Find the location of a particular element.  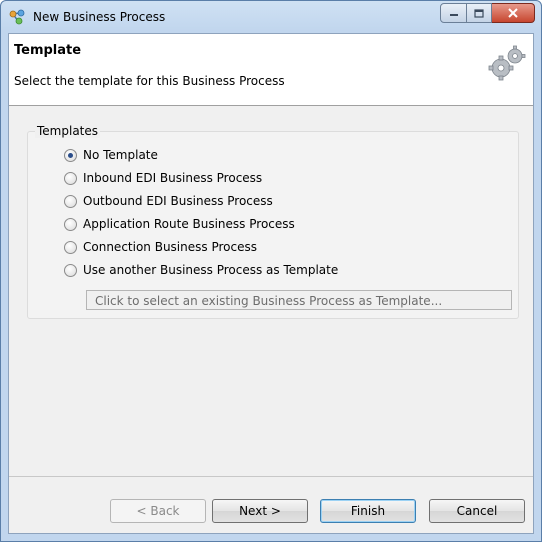

close-button is located at coordinates (513, 13).